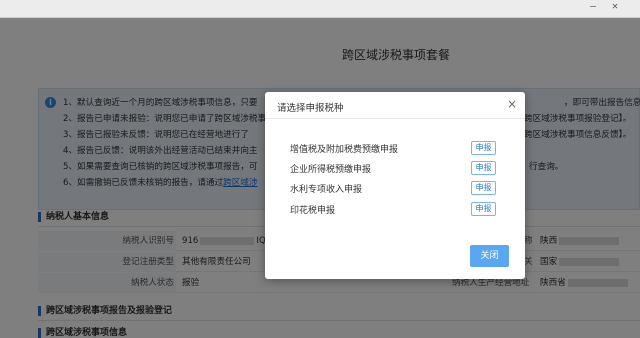 This screenshot has width=640, height=338. I want to click on browser-toolbar: — ✕, so click(320, 9).